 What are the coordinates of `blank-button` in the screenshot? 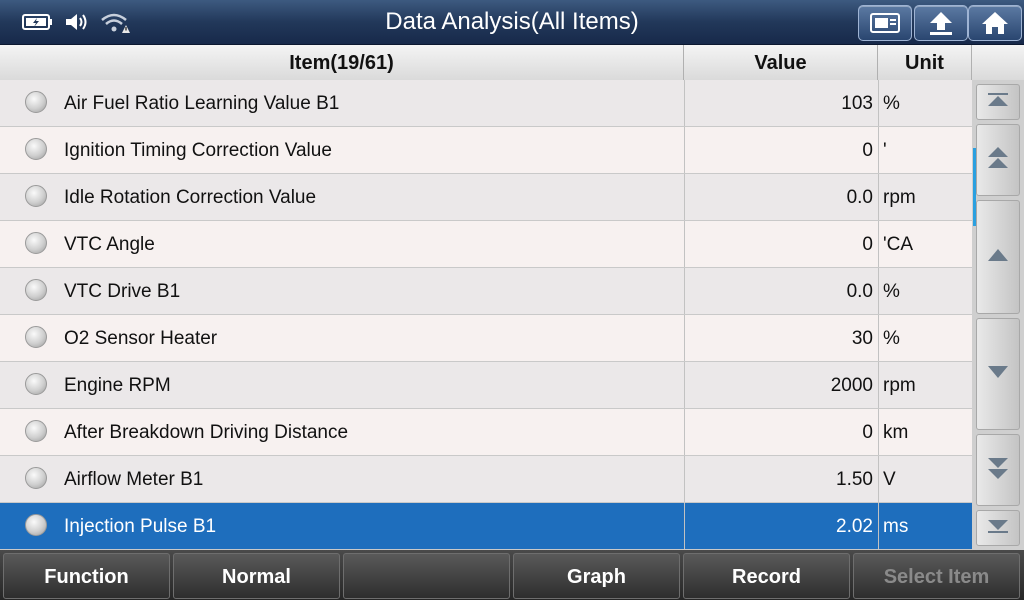 It's located at (426, 576).